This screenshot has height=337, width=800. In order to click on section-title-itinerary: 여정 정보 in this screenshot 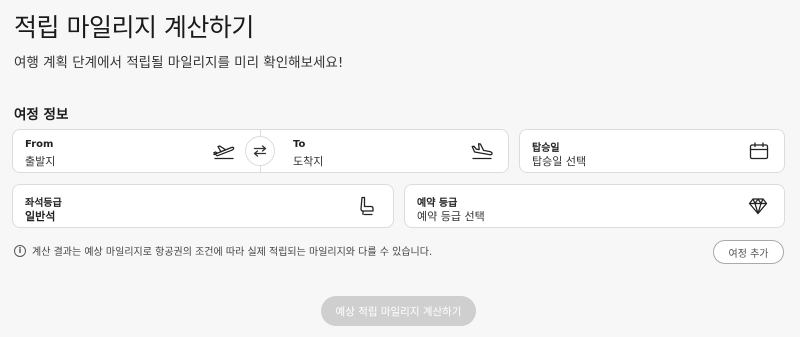, I will do `click(41, 115)`.